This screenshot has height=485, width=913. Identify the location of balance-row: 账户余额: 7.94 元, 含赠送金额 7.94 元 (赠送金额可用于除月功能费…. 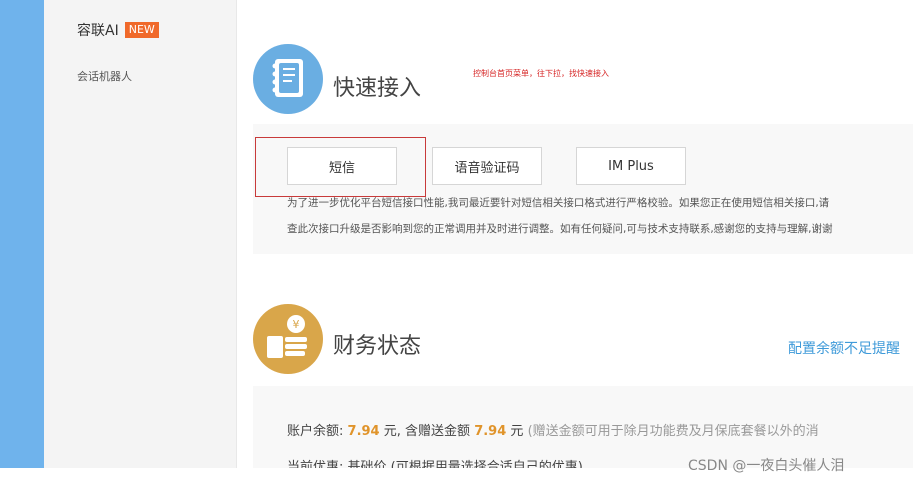
(553, 429).